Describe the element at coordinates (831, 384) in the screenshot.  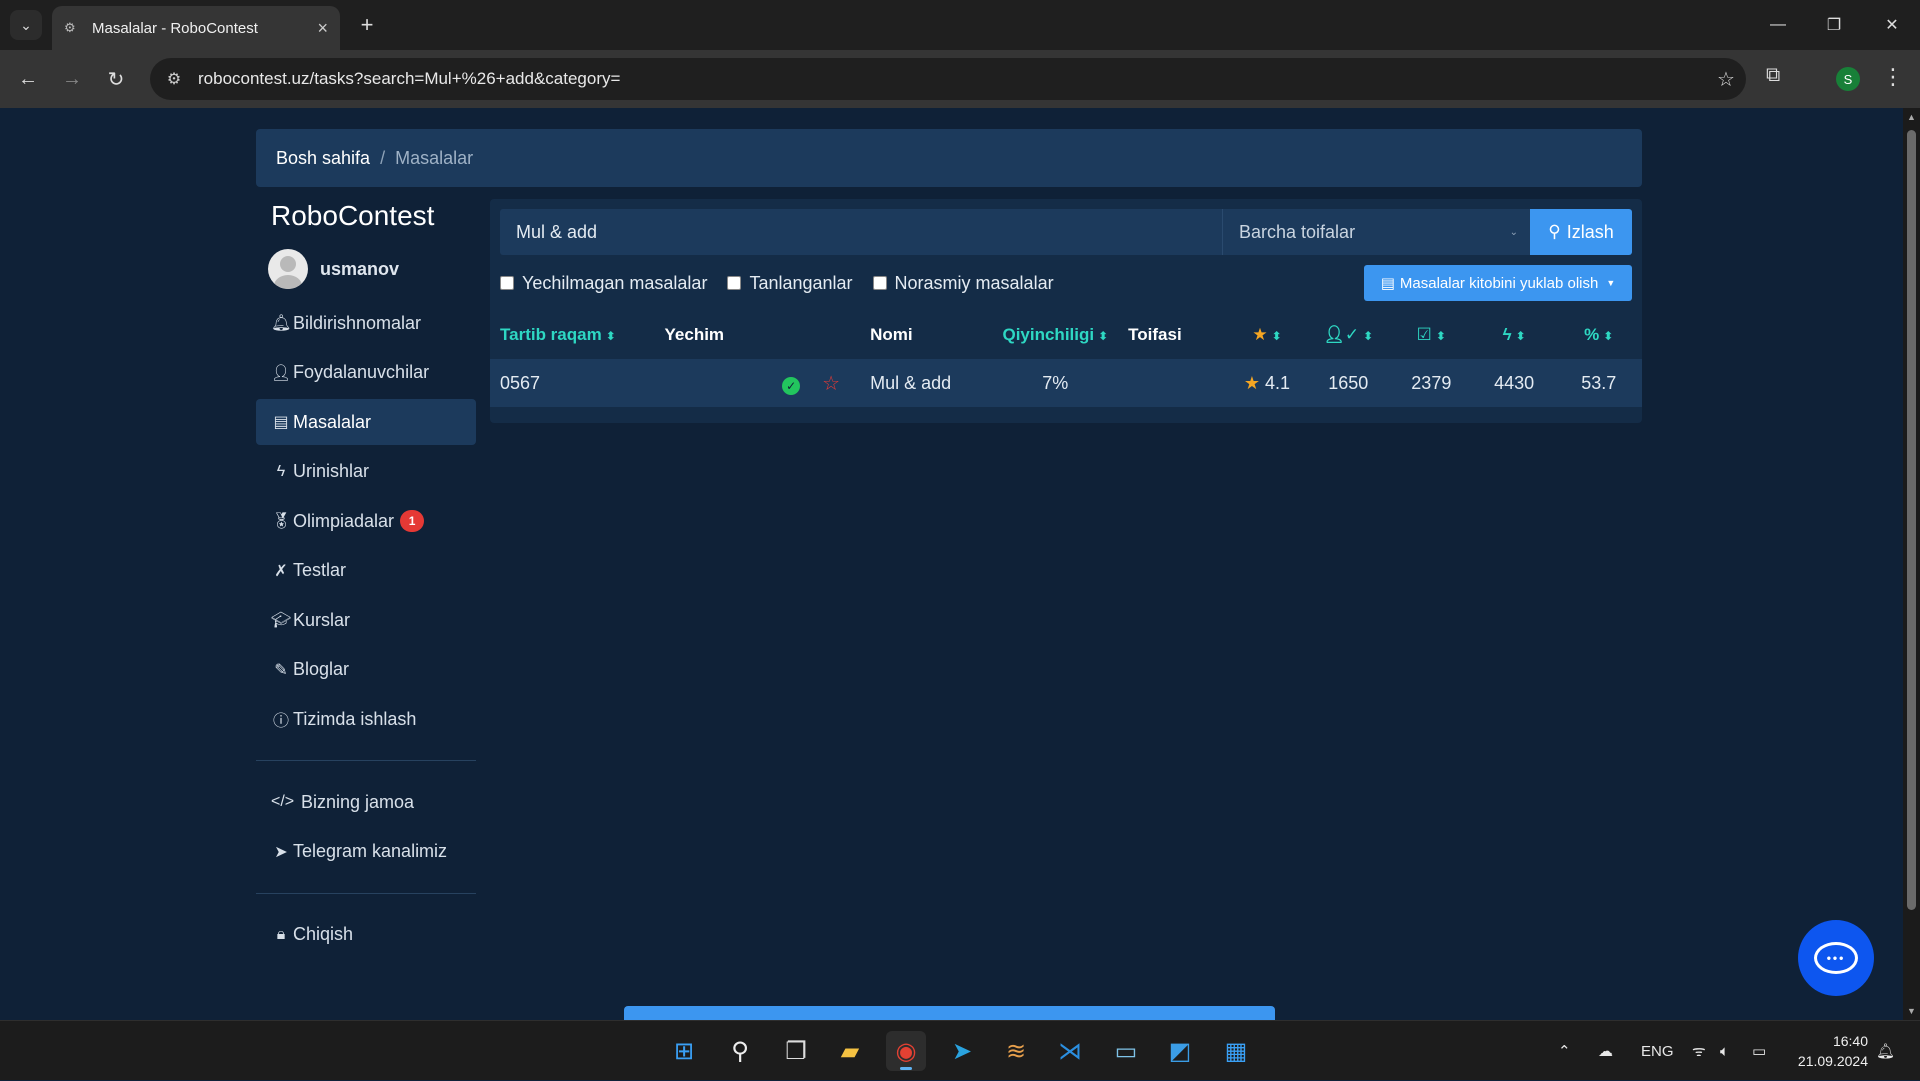
I see `favorite-star-icon: ☆` at that location.